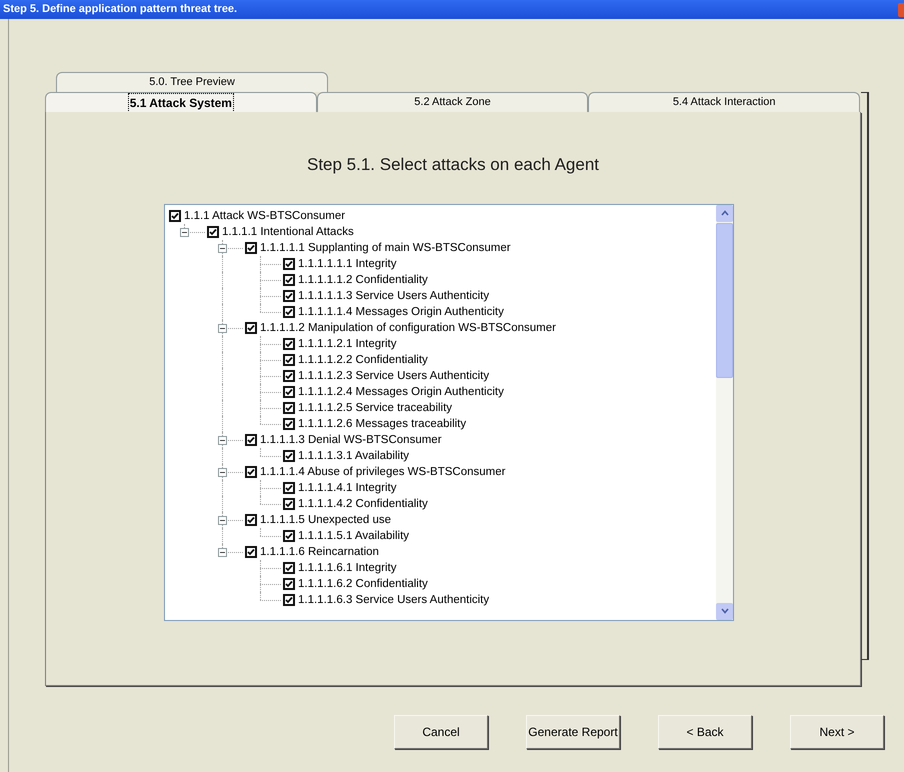 The height and width of the screenshot is (772, 904). Describe the element at coordinates (120, 10) in the screenshot. I see `window-title: Step 5. Define application pattern threat tree.` at that location.